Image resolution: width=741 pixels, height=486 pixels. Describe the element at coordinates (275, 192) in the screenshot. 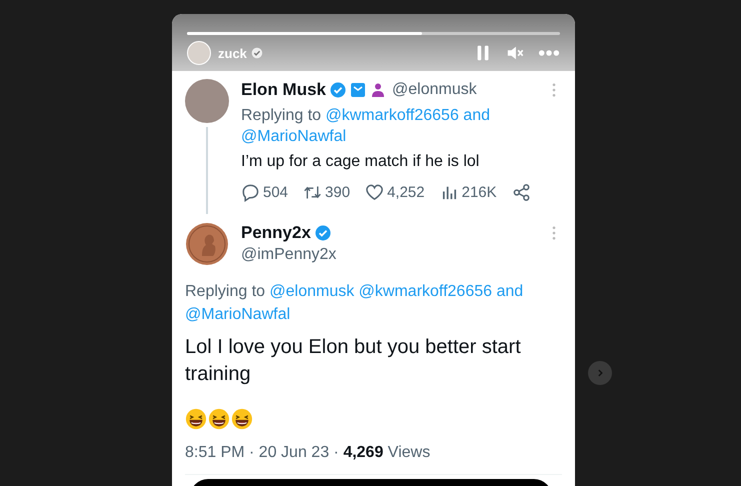

I see `stat-count: 504` at that location.